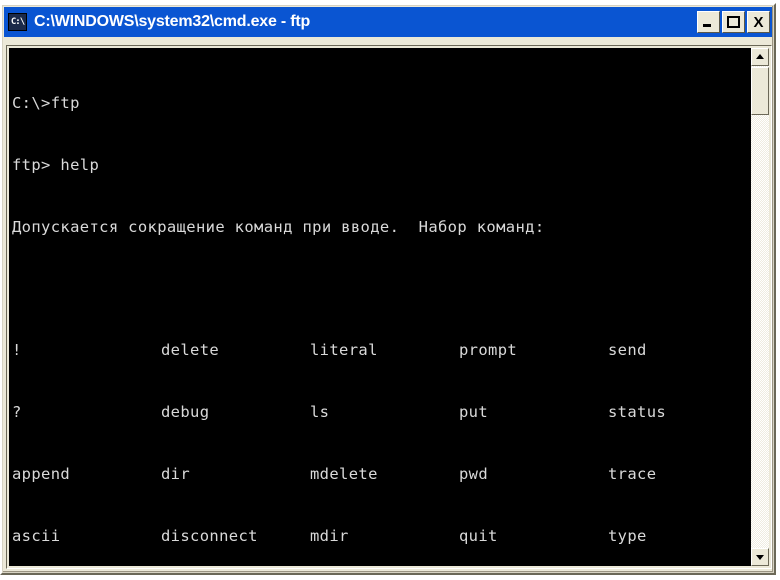 This screenshot has width=780, height=580. What do you see at coordinates (209, 535) in the screenshot?
I see `command-cell: disconnect` at bounding box center [209, 535].